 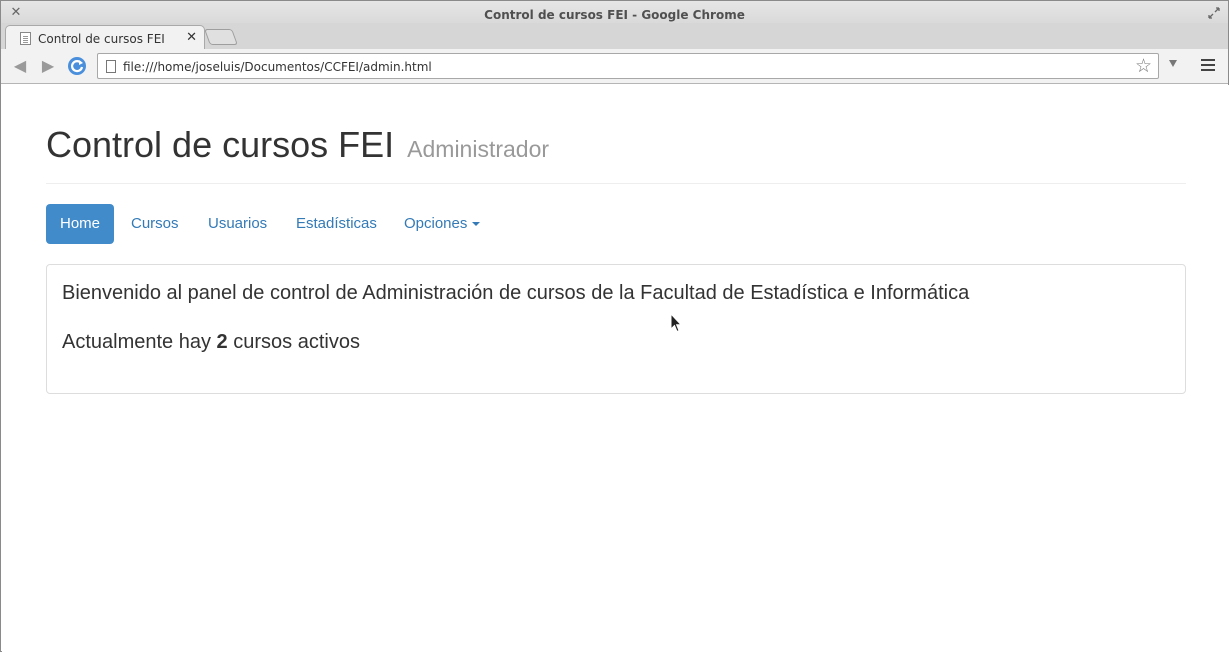 What do you see at coordinates (614, 36) in the screenshot?
I see `tab-strip: Control de cursos FEI ✕` at bounding box center [614, 36].